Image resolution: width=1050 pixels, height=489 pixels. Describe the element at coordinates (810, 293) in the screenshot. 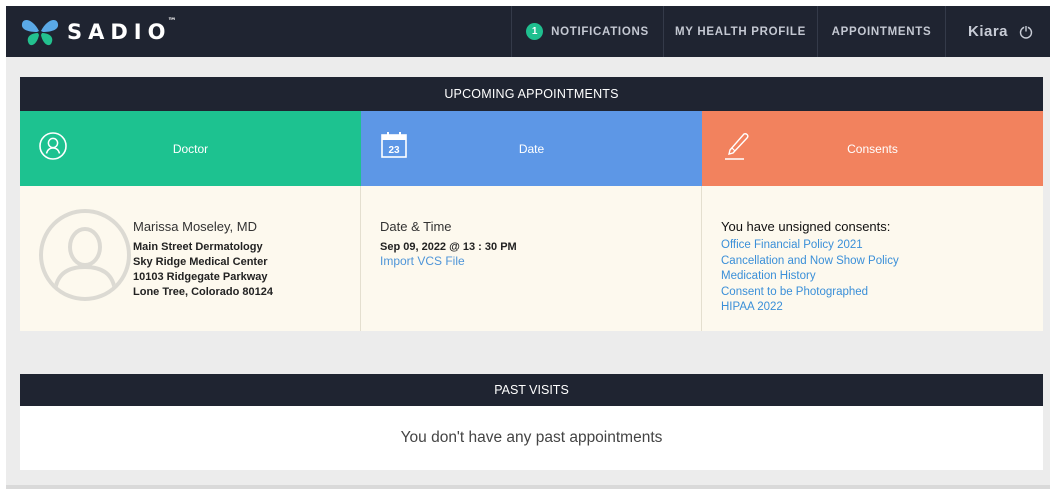

I see `consent-link-photographed: Consent to be Photographed` at that location.